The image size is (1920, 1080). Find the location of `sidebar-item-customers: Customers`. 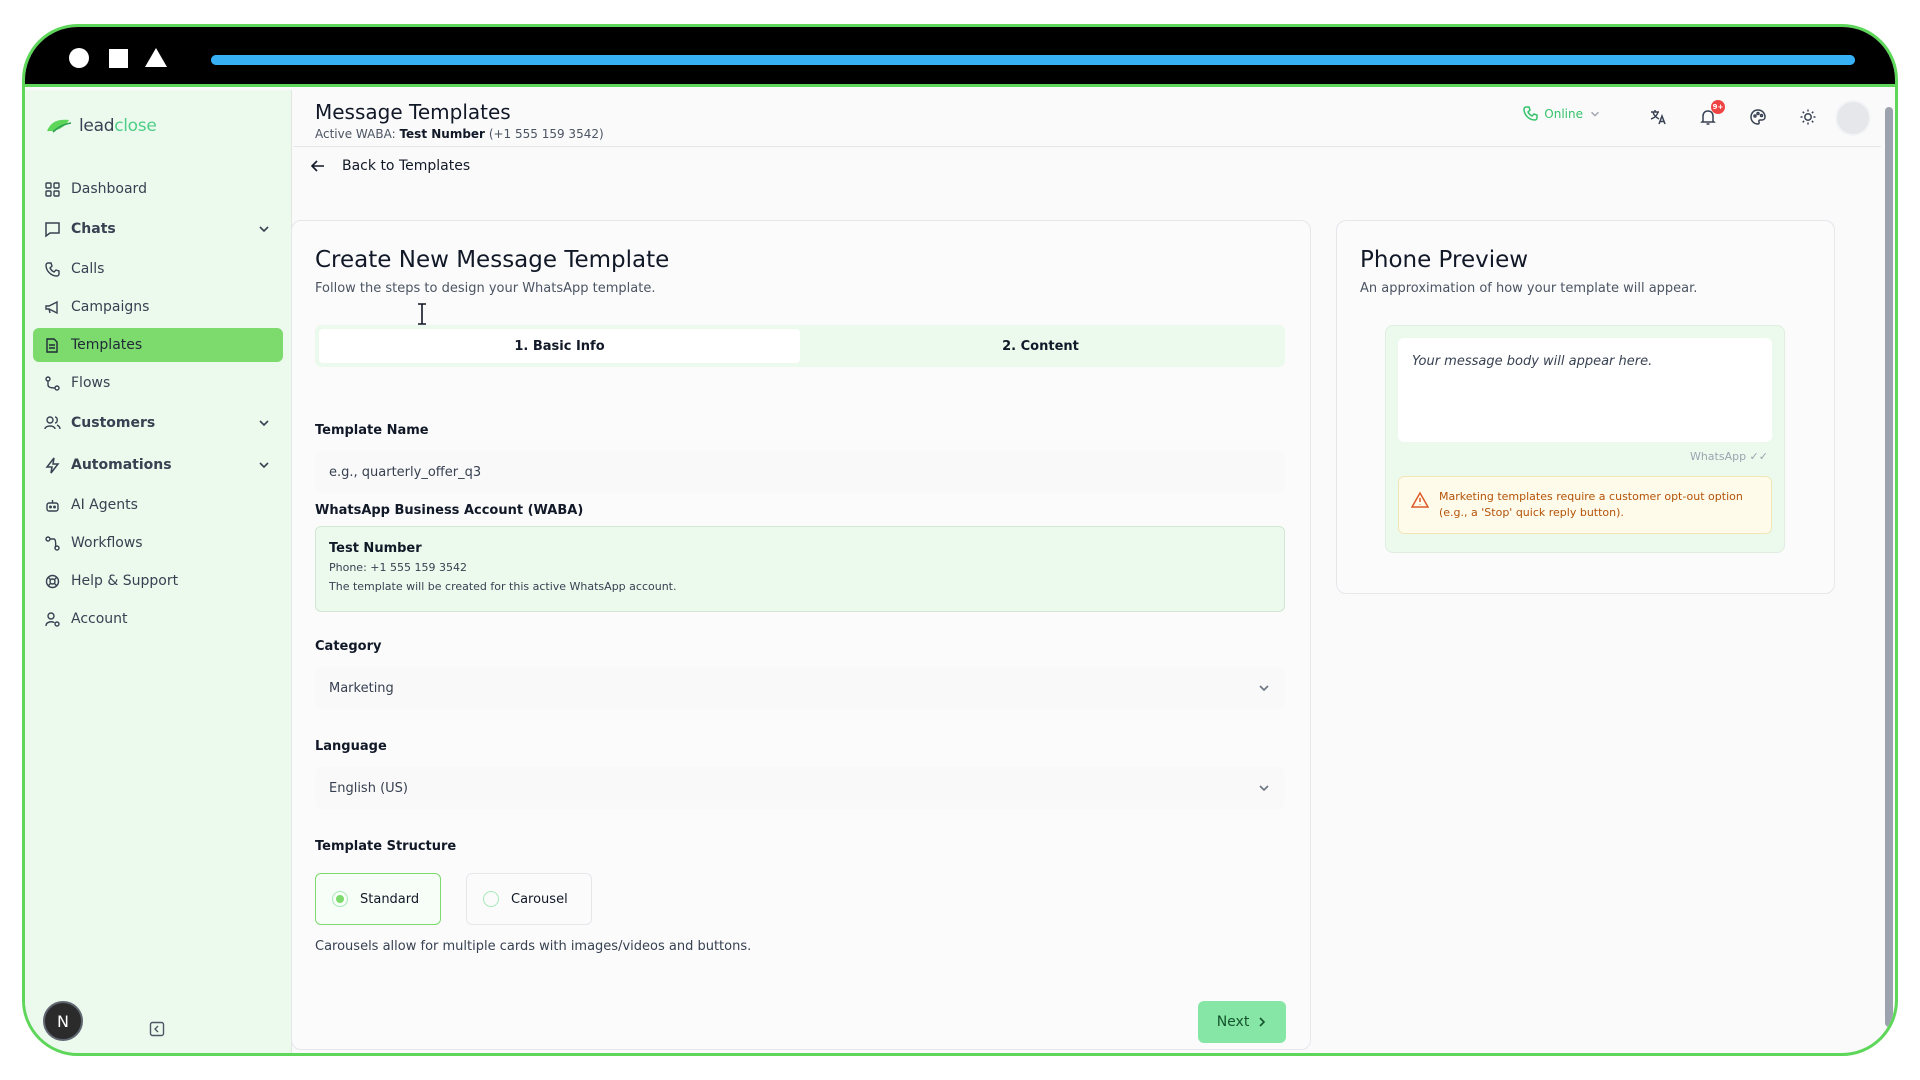

sidebar-item-customers: Customers is located at coordinates (158, 423).